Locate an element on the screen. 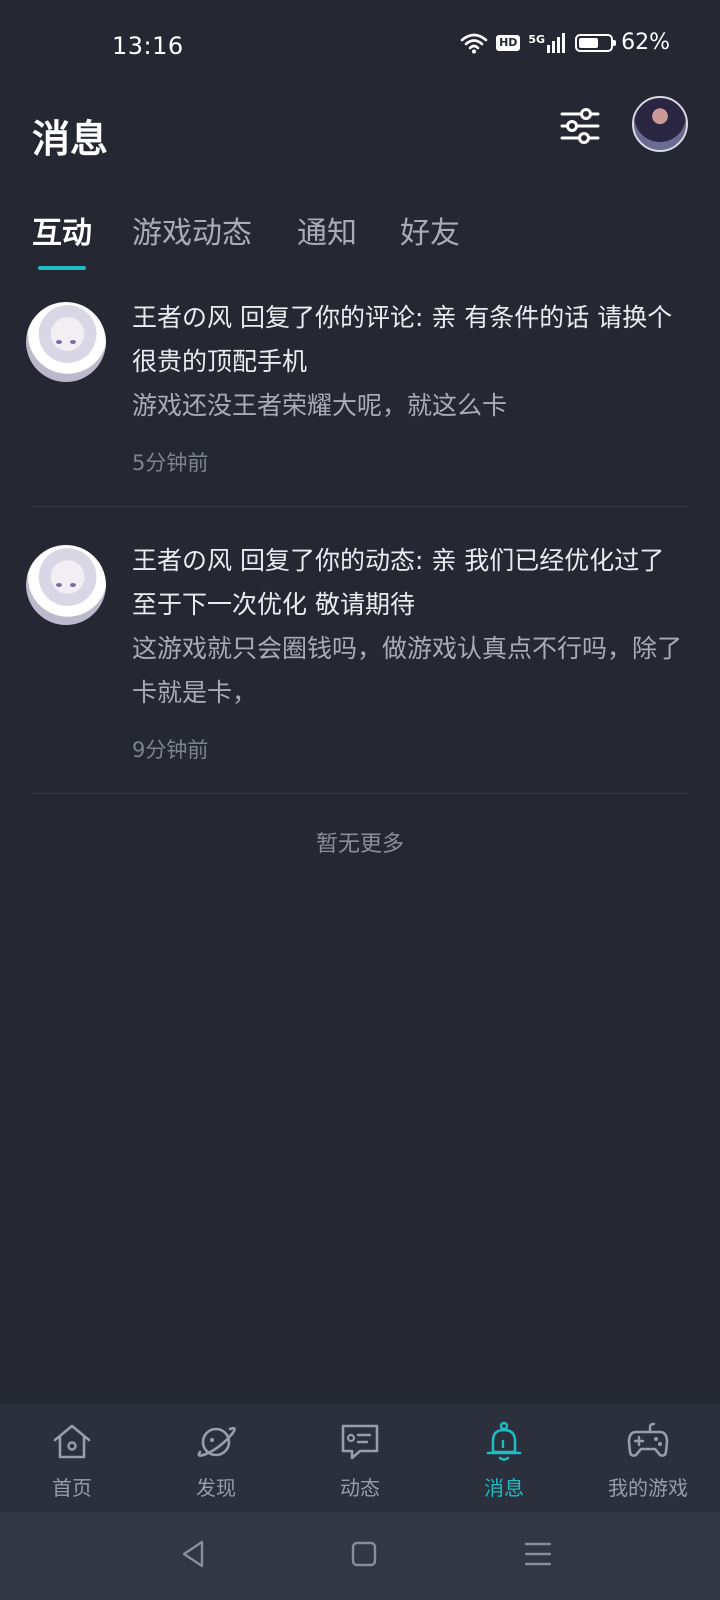  home-square-icon is located at coordinates (364, 1554).